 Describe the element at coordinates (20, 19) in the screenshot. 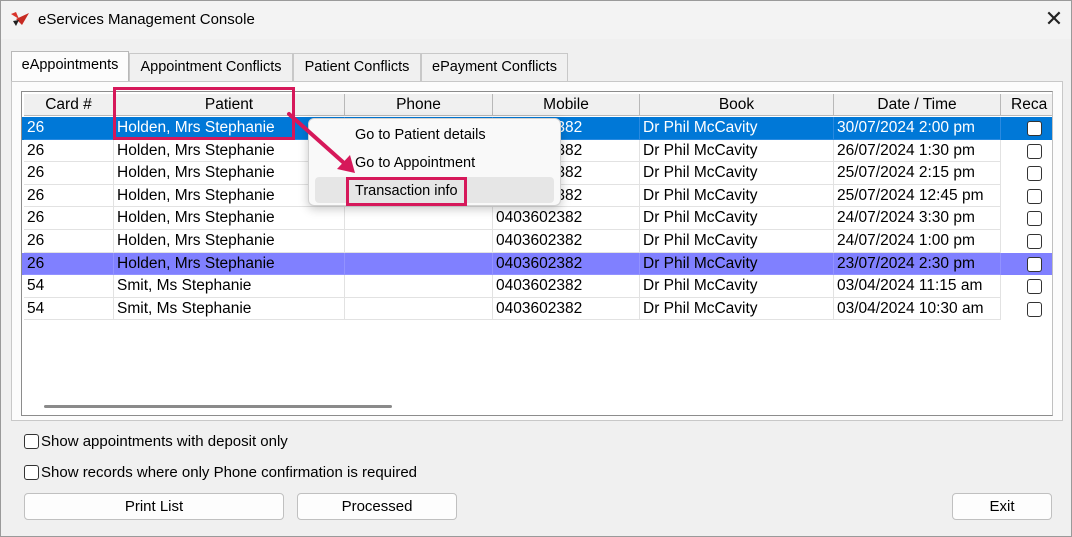

I see `app-logo-icon` at that location.